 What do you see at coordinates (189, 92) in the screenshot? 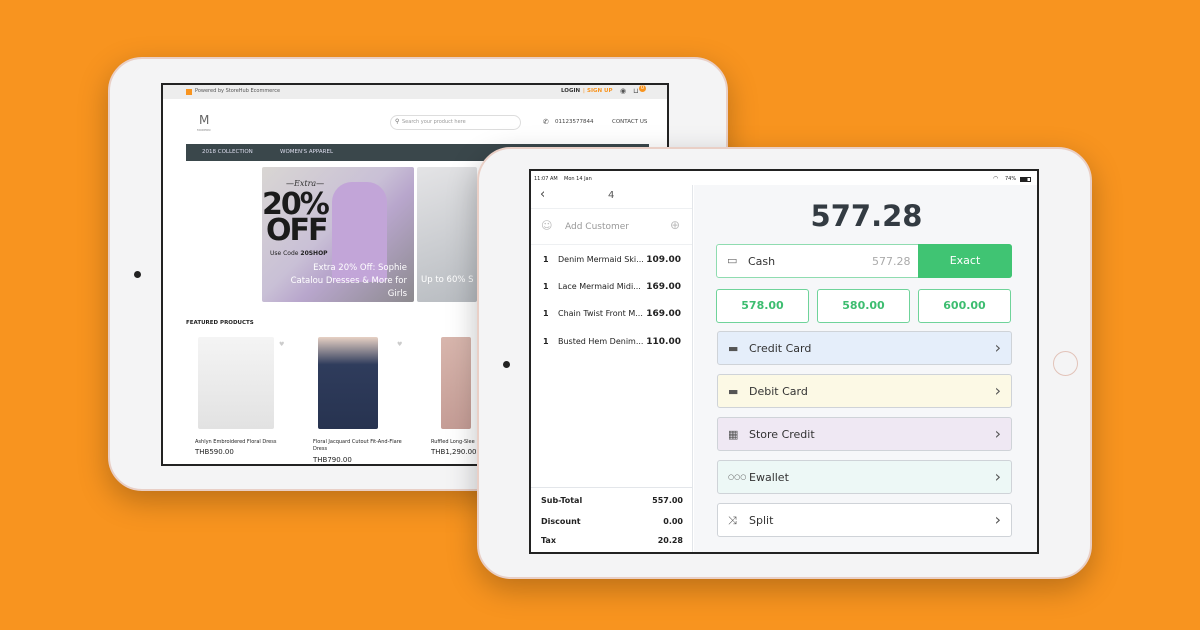
I see `storehub-icon` at bounding box center [189, 92].